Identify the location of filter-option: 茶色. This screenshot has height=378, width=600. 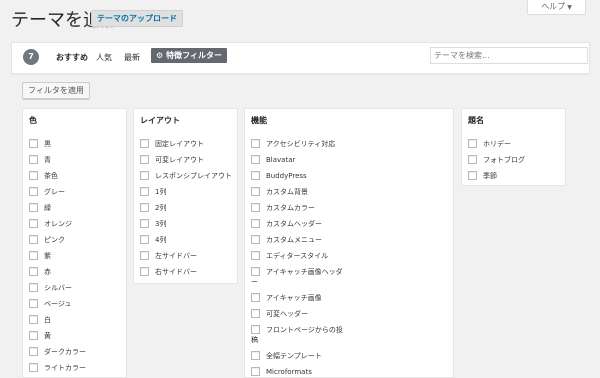
(43, 176).